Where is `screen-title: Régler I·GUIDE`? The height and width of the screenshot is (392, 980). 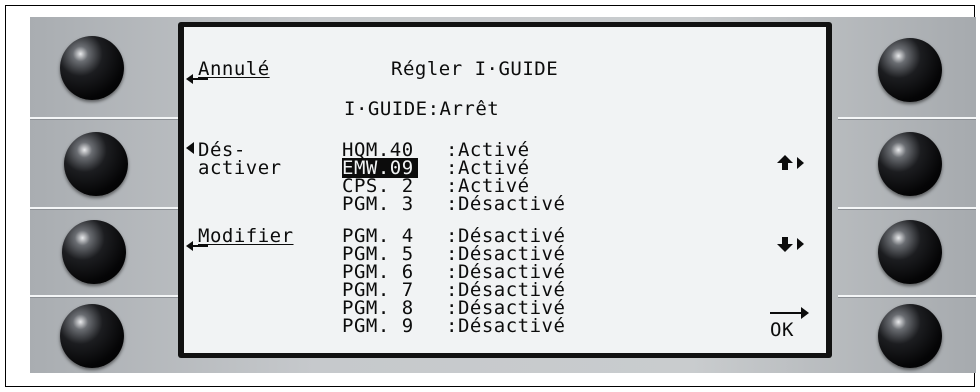 screen-title: Régler I·GUIDE is located at coordinates (475, 69).